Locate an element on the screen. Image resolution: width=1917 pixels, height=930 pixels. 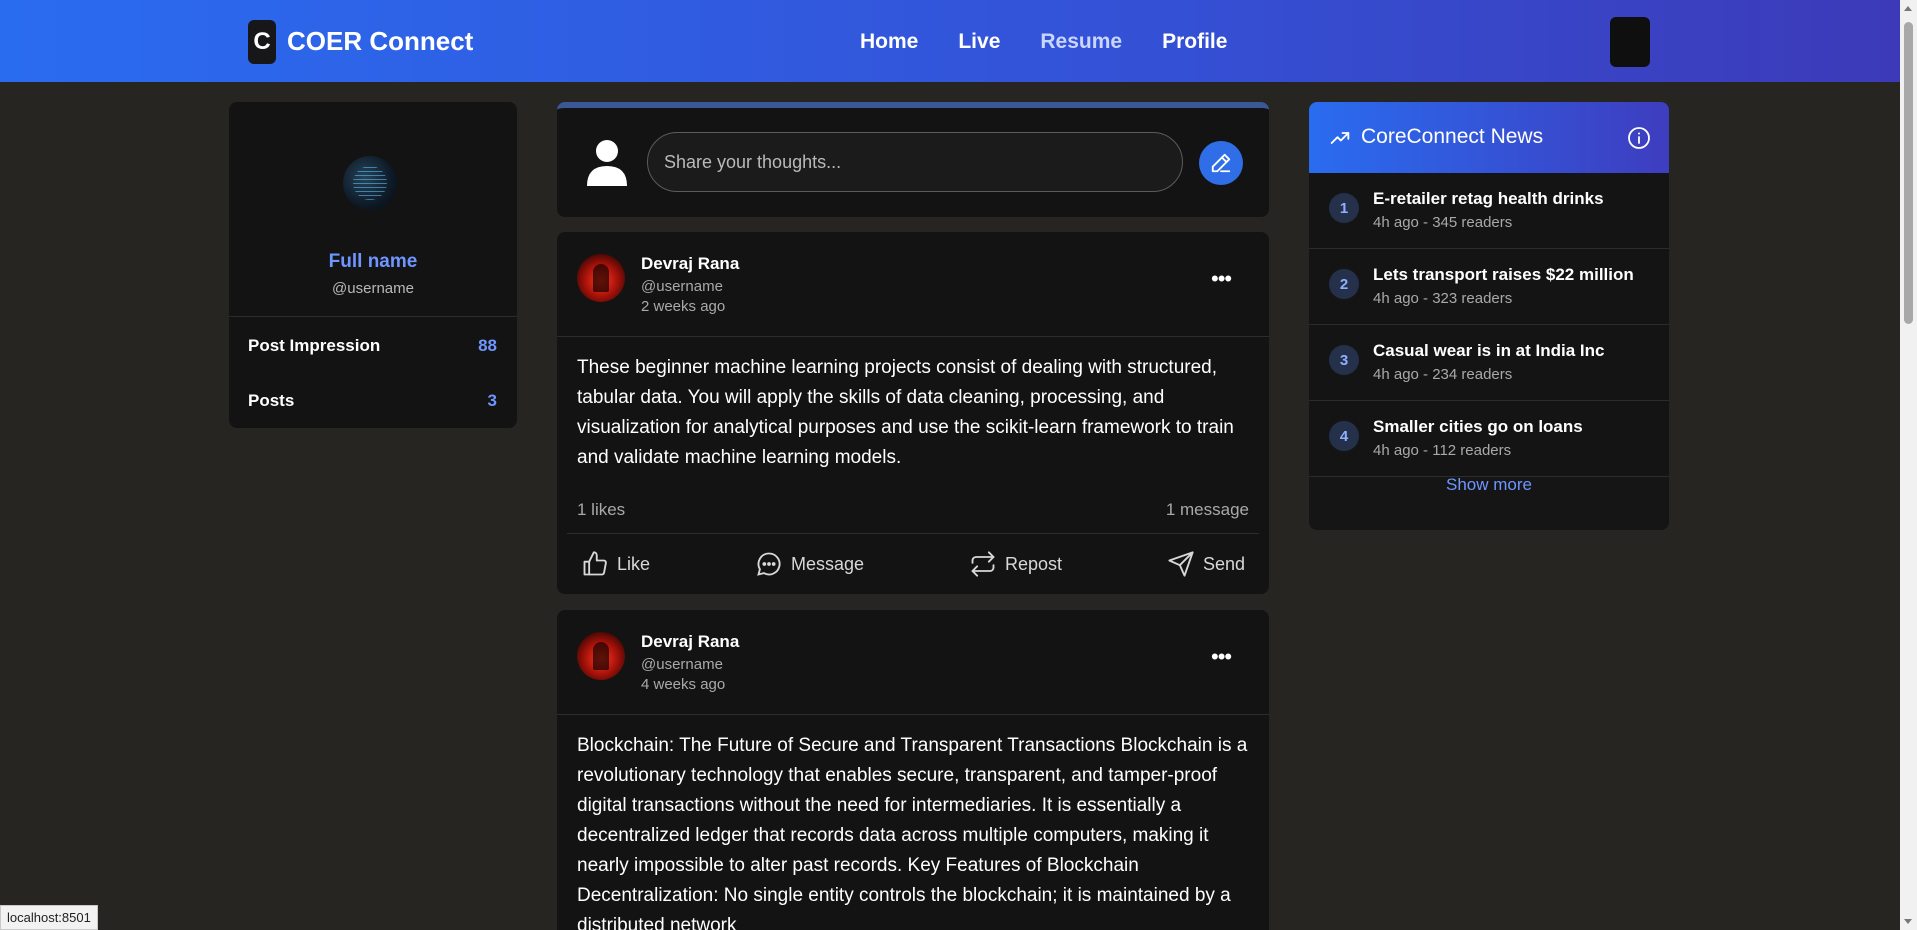
app-name: COER Connect is located at coordinates (380, 41).